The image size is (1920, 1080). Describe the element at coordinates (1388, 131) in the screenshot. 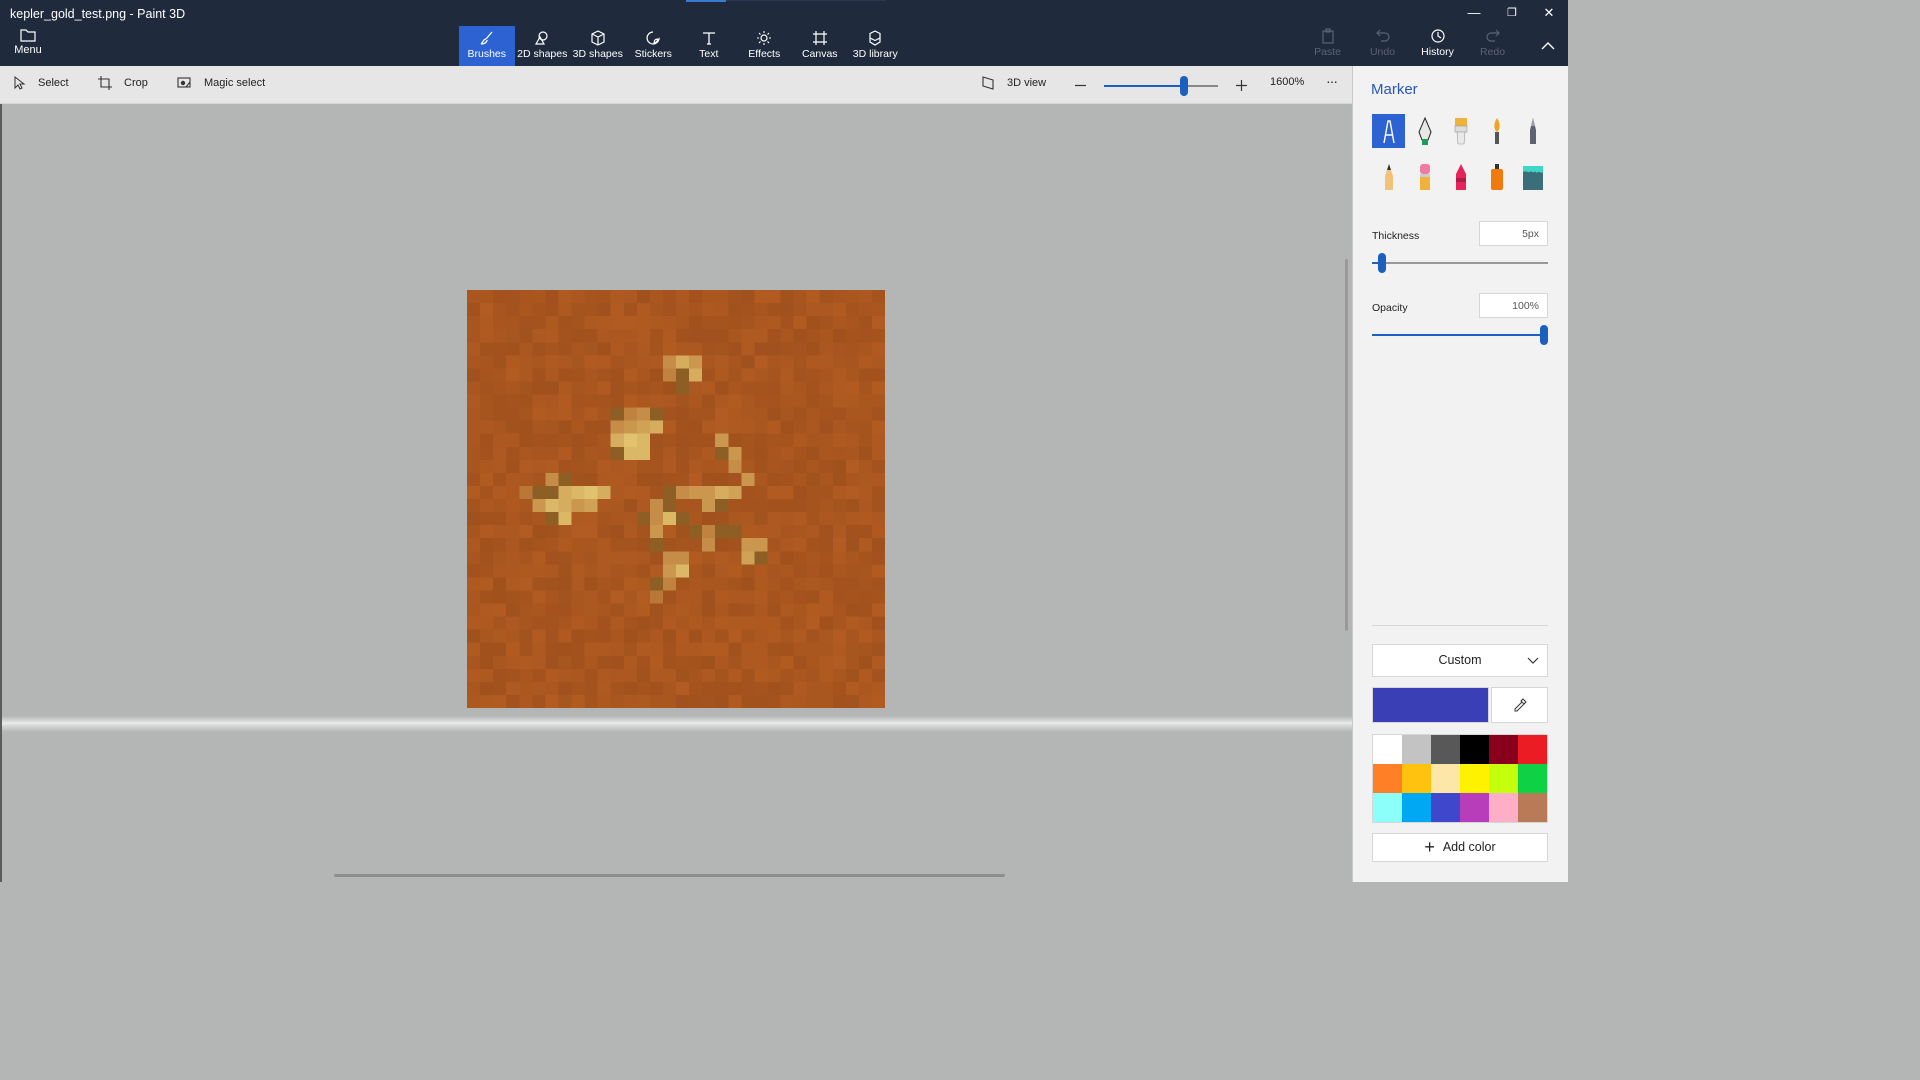

I see `tool-marker` at that location.